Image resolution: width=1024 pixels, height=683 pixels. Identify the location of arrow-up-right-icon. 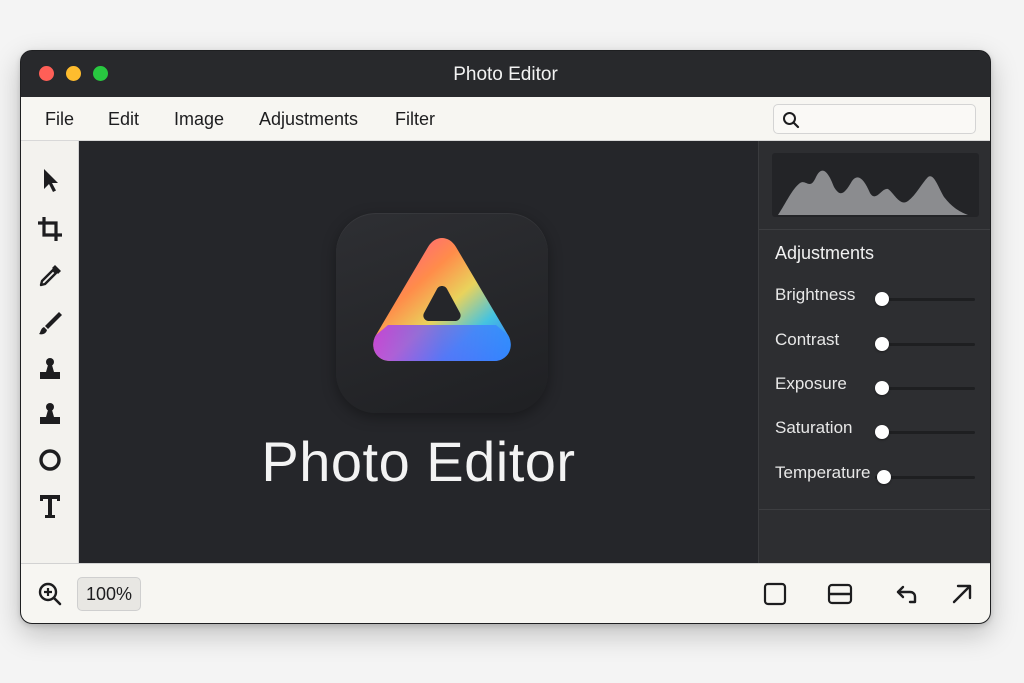
(962, 594).